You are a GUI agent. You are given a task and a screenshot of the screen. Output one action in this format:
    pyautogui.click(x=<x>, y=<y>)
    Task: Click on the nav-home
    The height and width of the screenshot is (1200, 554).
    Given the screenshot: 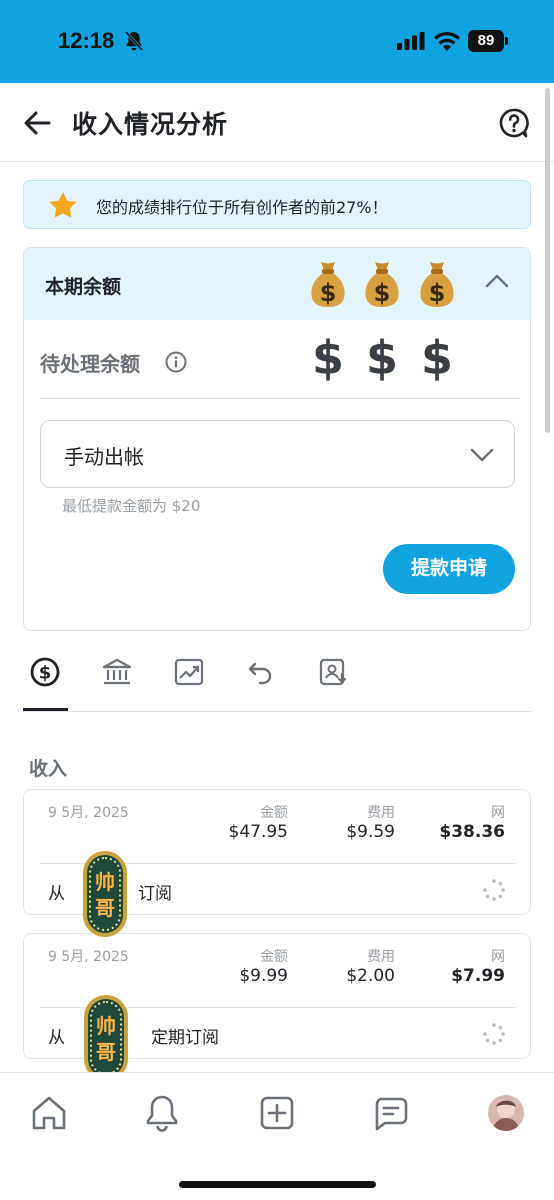 What is the action you would take?
    pyautogui.click(x=49, y=1113)
    